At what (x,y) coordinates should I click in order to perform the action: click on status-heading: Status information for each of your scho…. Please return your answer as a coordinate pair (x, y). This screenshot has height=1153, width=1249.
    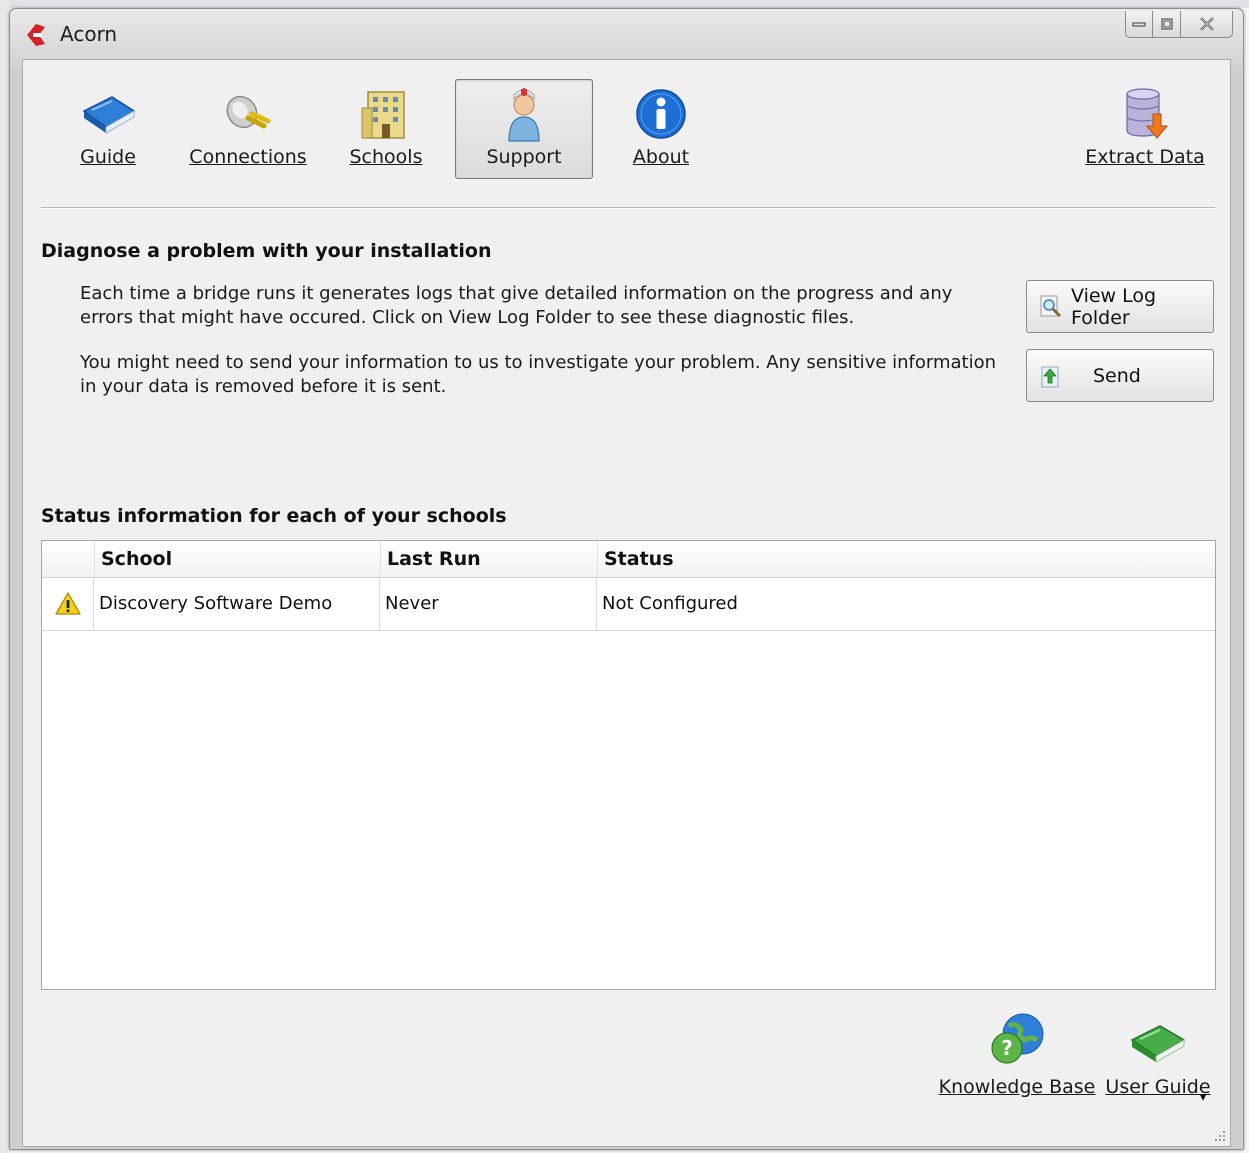
    Looking at the image, I should click on (274, 516).